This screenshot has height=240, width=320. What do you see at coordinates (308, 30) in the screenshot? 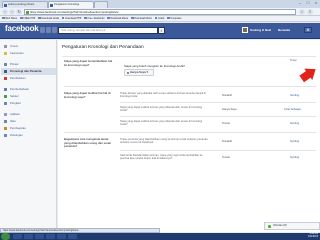
I see `gear-icon: ⚙` at bounding box center [308, 30].